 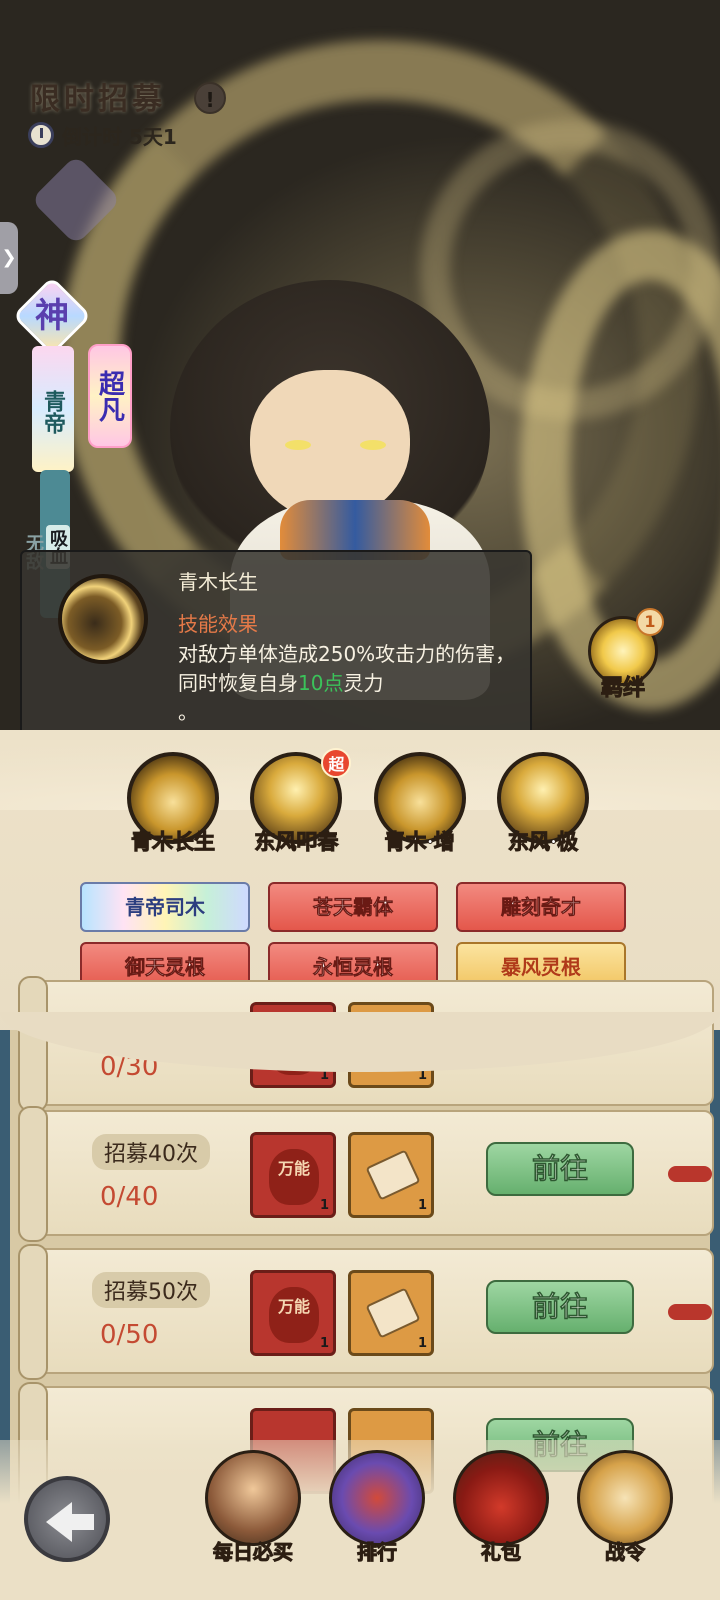 What do you see at coordinates (420, 807) in the screenshot?
I see `skill-slot: 青木·增` at bounding box center [420, 807].